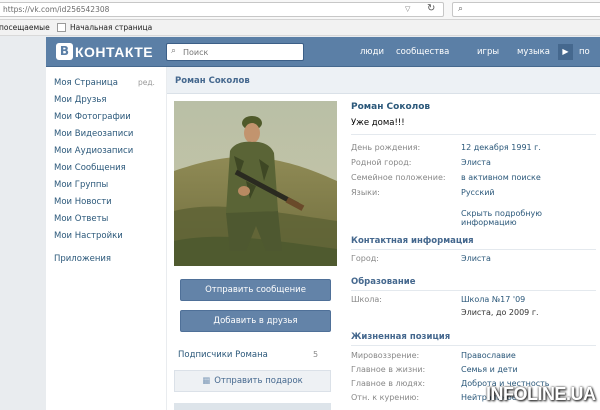 The width and height of the screenshot is (600, 410). What do you see at coordinates (366, 299) in the screenshot?
I see `school-label: Школа:` at bounding box center [366, 299].